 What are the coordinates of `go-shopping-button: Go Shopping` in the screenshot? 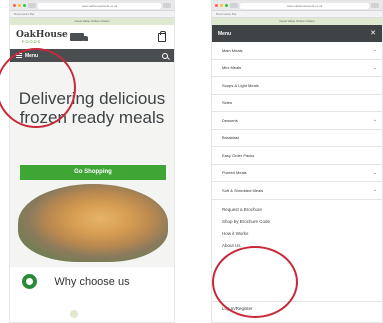 It's located at (93, 172).